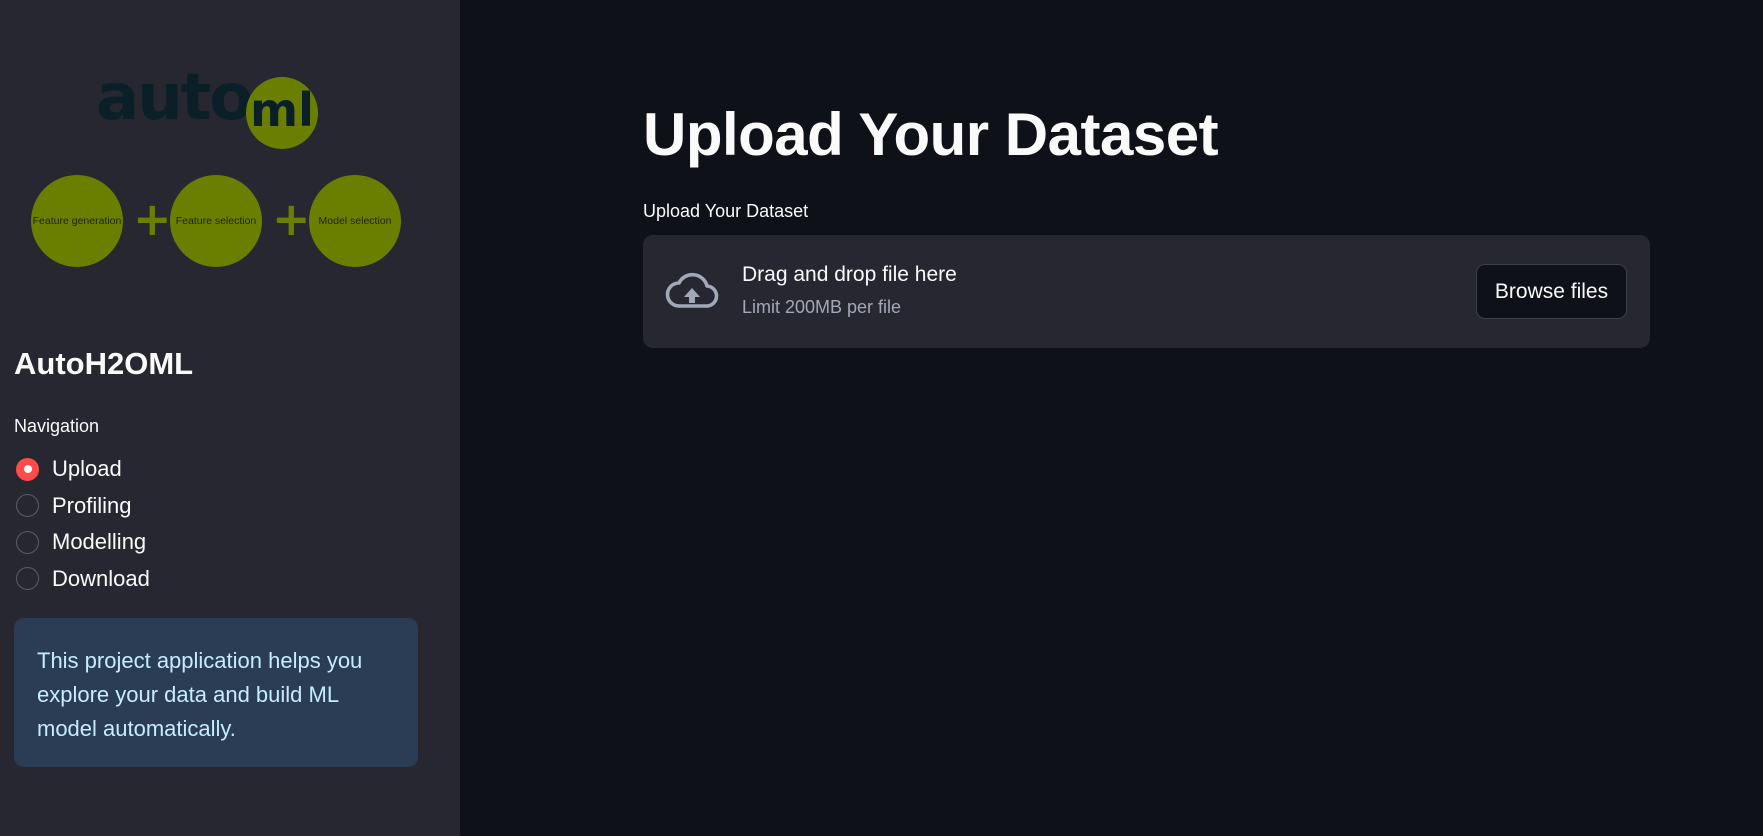 This screenshot has width=1763, height=836. What do you see at coordinates (726, 211) in the screenshot?
I see `file-uploader-label: Upload Your Dataset` at bounding box center [726, 211].